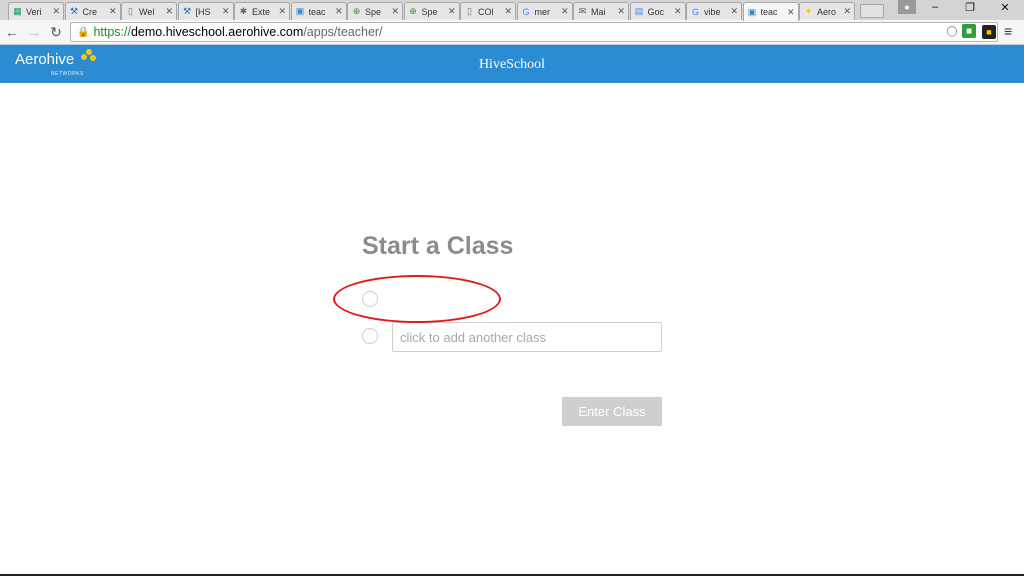  What do you see at coordinates (639, 11) in the screenshot?
I see `docs-icon: ▤` at bounding box center [639, 11].